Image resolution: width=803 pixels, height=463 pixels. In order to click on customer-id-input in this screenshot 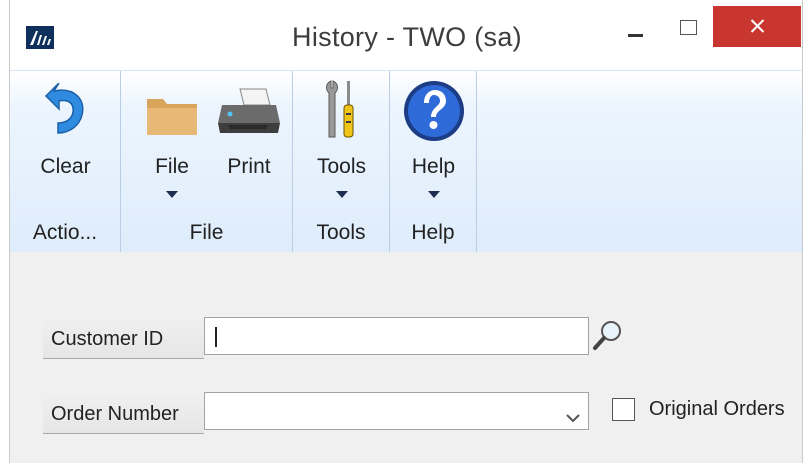, I will do `click(396, 336)`.